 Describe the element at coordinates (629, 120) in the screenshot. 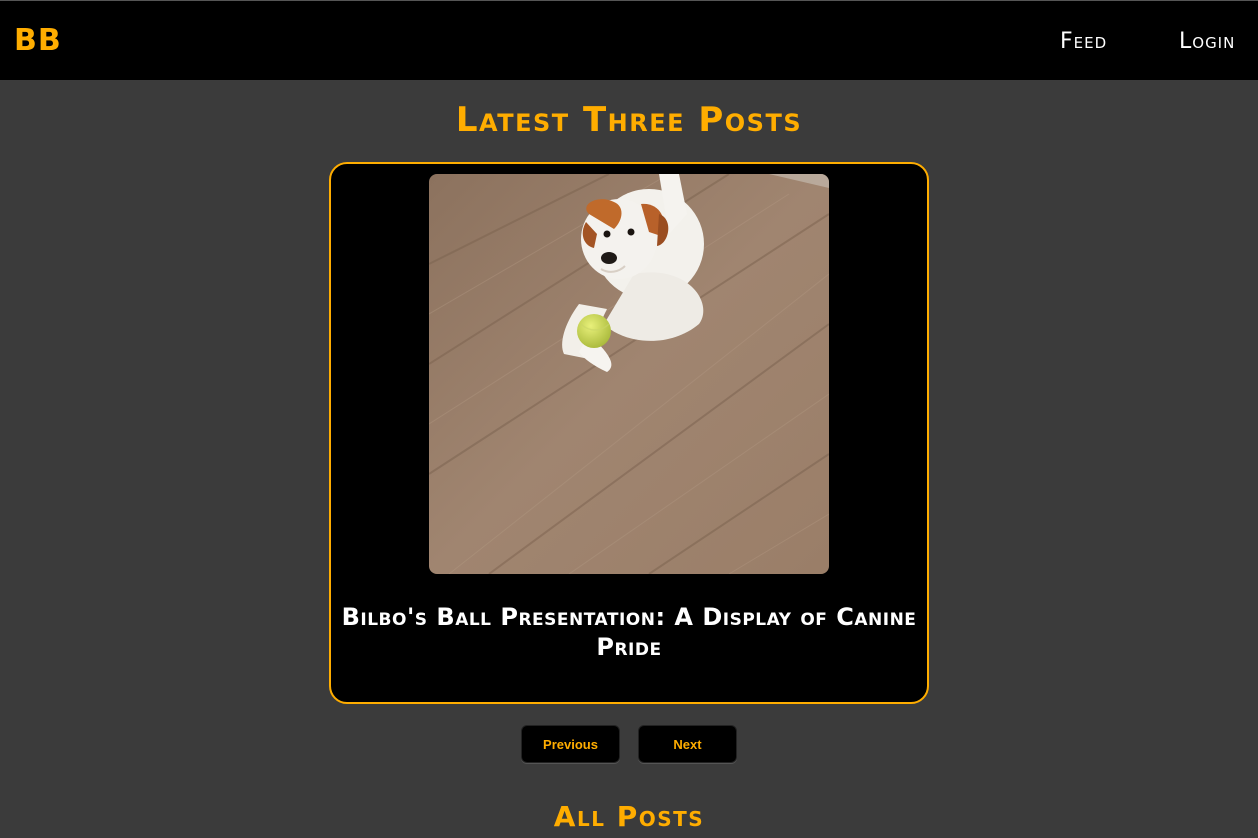

I see `latest-posts-heading: Latest Three Posts` at that location.